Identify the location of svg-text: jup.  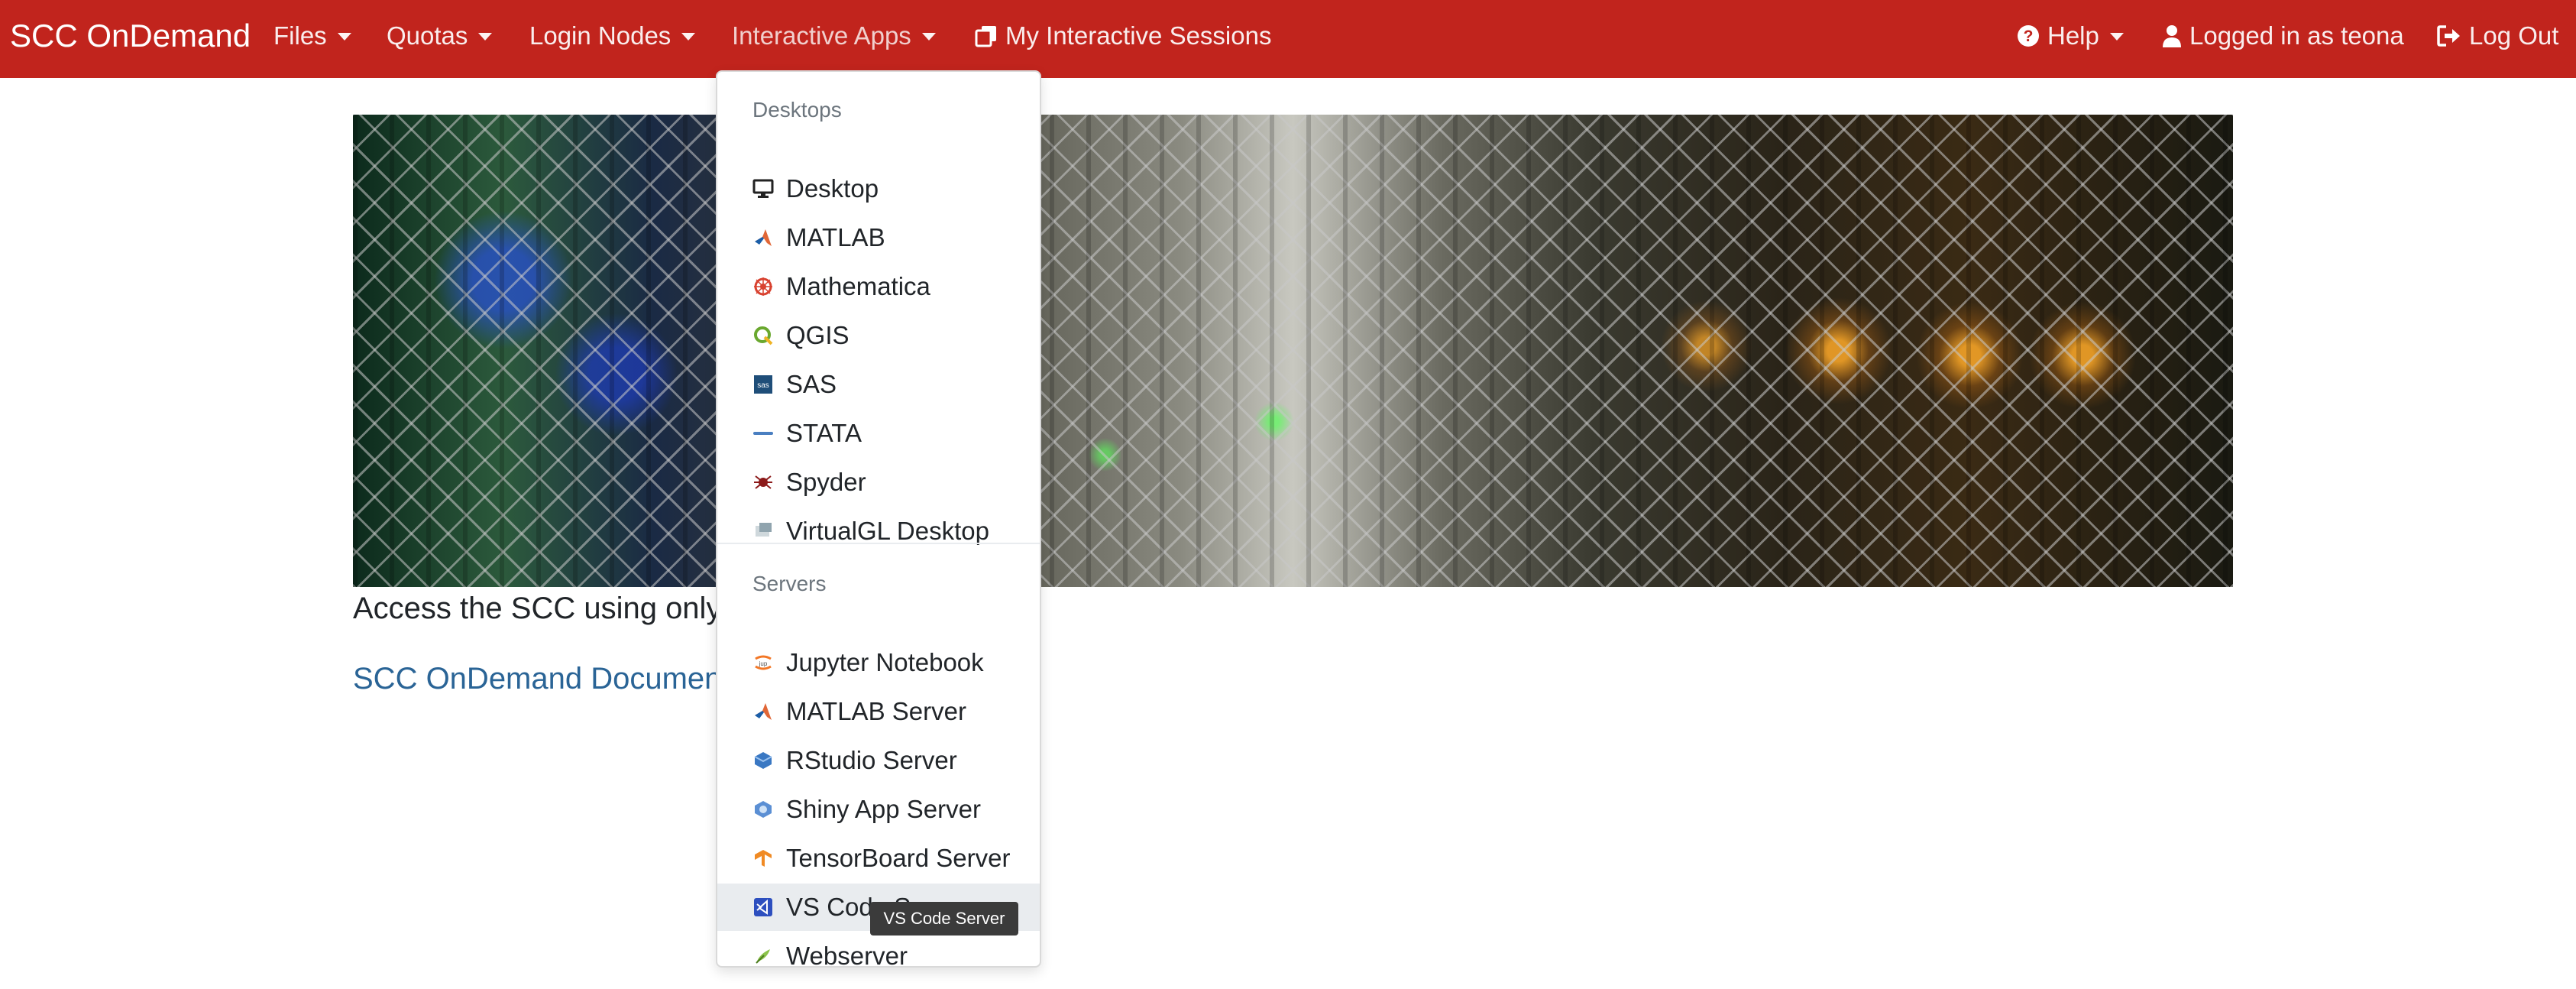
(763, 663).